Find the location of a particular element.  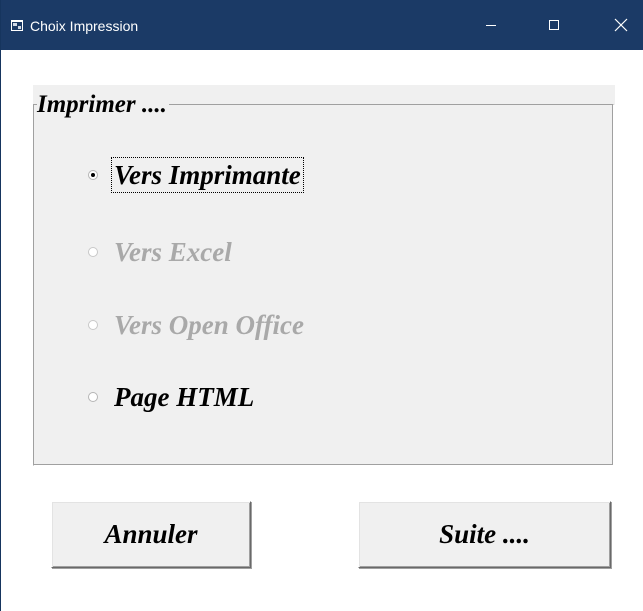

close-icon is located at coordinates (621, 25).